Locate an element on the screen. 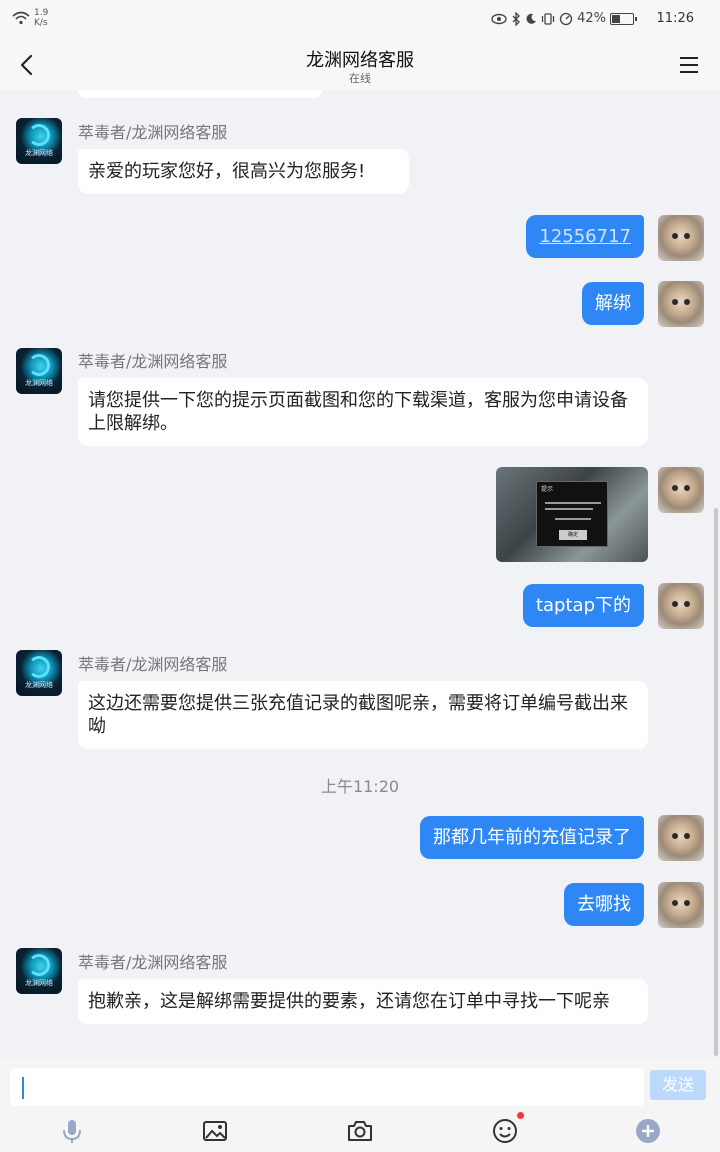 This screenshot has width=720, height=1152. order-number-link: 12556717 is located at coordinates (585, 236).